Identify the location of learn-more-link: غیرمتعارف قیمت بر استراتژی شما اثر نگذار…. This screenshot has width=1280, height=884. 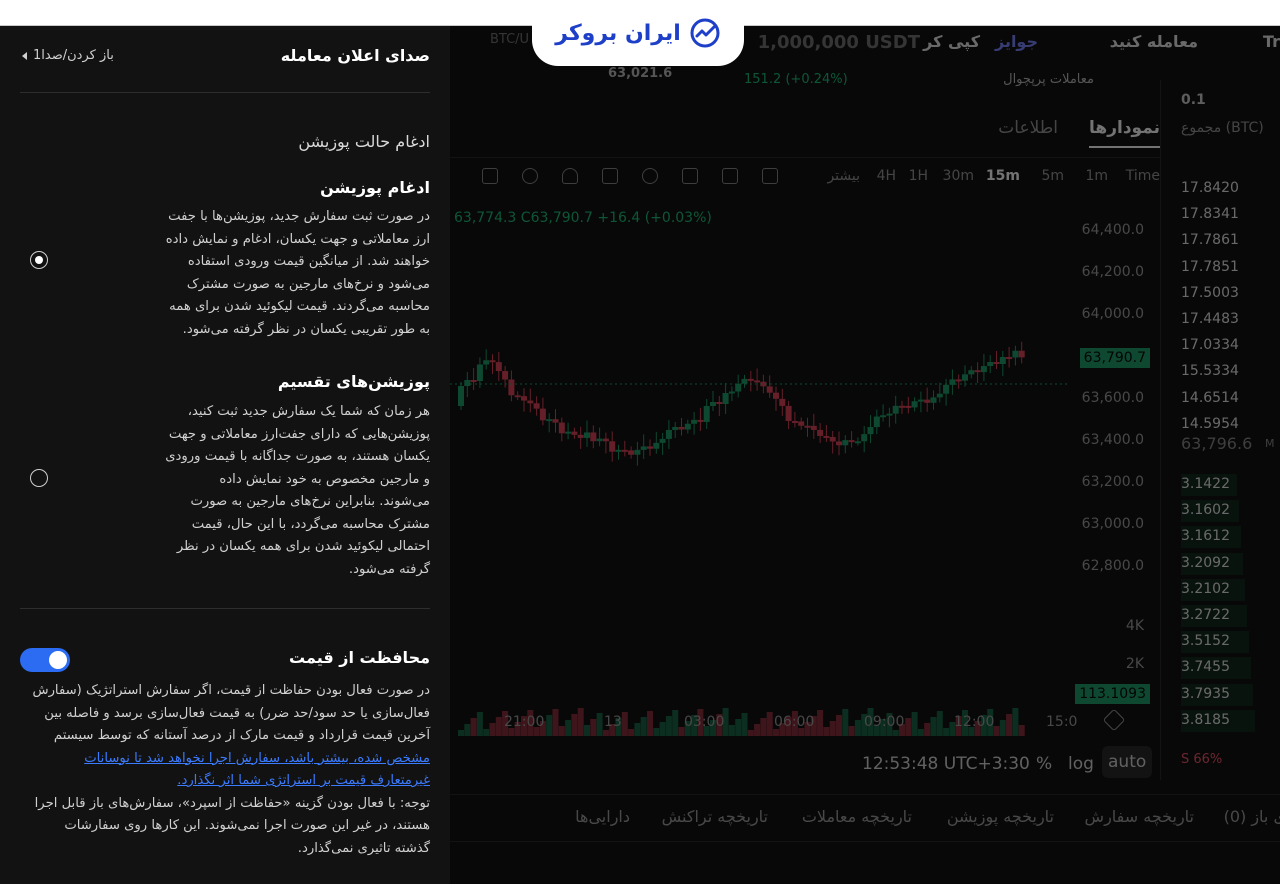
(225, 781).